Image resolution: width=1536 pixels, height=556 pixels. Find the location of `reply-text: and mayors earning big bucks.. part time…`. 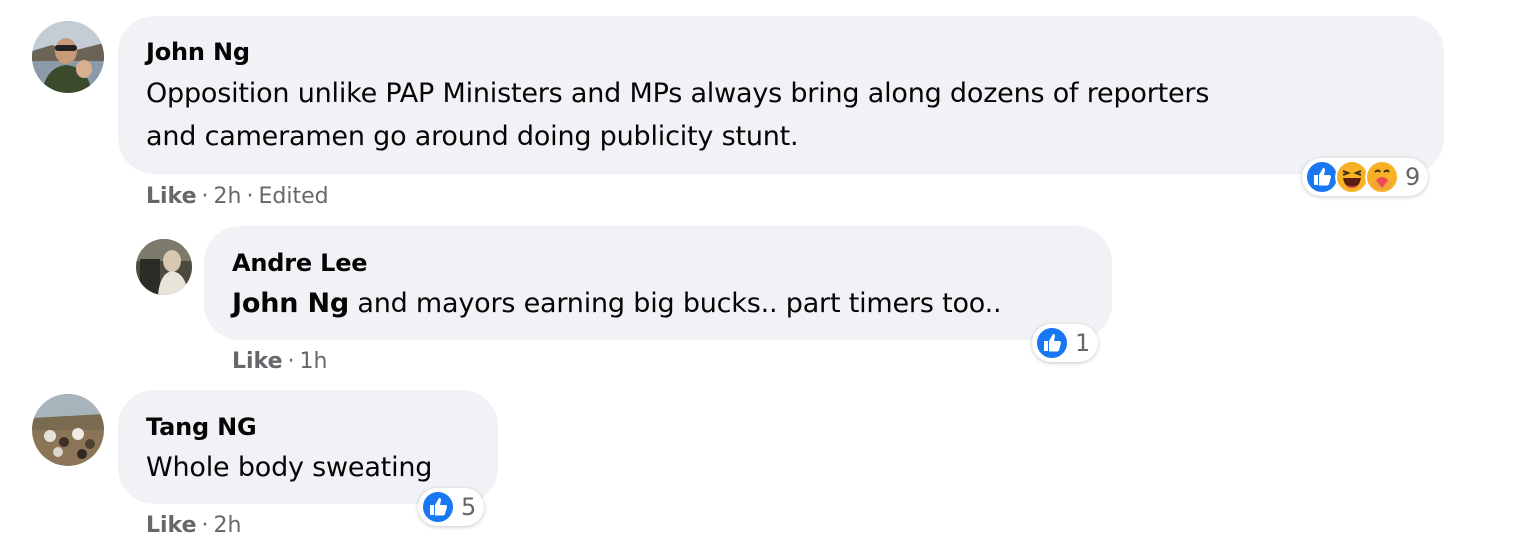

reply-text: and mayors earning big bucks.. part time… is located at coordinates (675, 303).